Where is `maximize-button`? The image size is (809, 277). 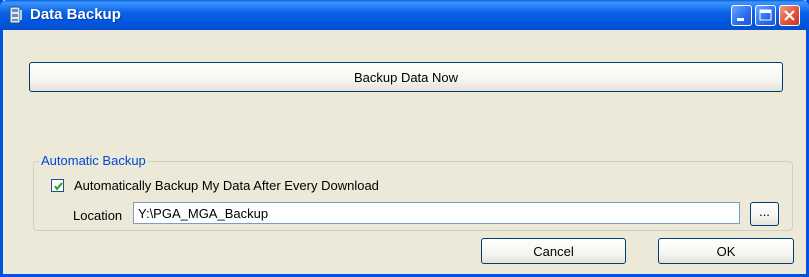 maximize-button is located at coordinates (765, 15).